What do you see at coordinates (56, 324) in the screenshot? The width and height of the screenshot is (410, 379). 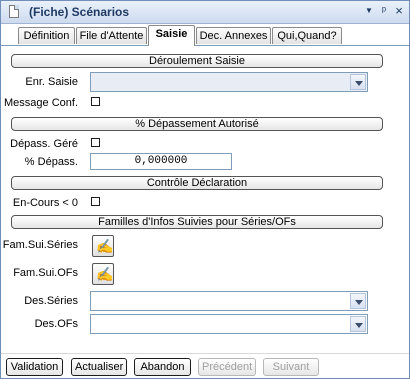 I see `des-ofs-label: Des.OFs` at bounding box center [56, 324].